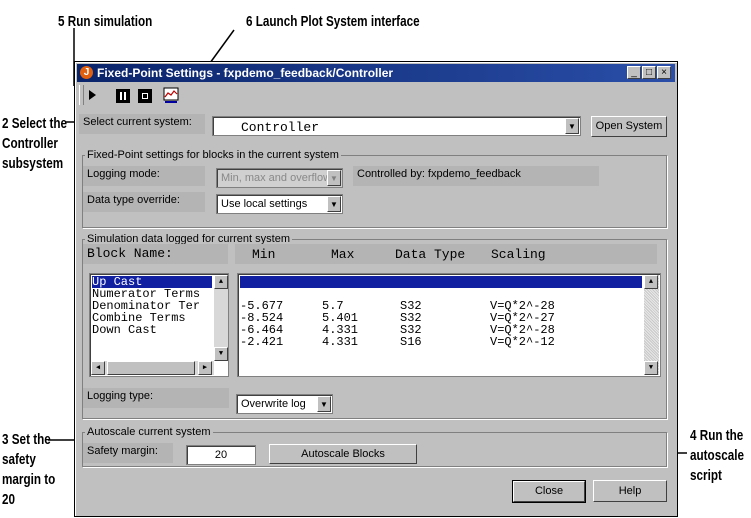 The height and width of the screenshot is (518, 751). What do you see at coordinates (264, 204) in the screenshot?
I see `data-type-override-value: Use local settings` at bounding box center [264, 204].